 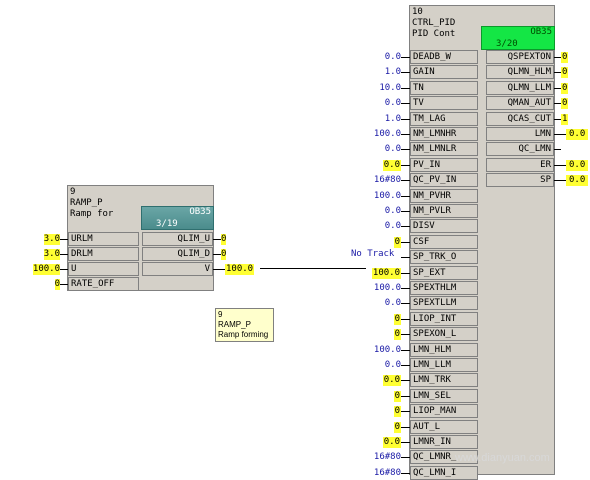 I want to click on pid-input-liop-int: LIOP_INT, so click(x=444, y=319).